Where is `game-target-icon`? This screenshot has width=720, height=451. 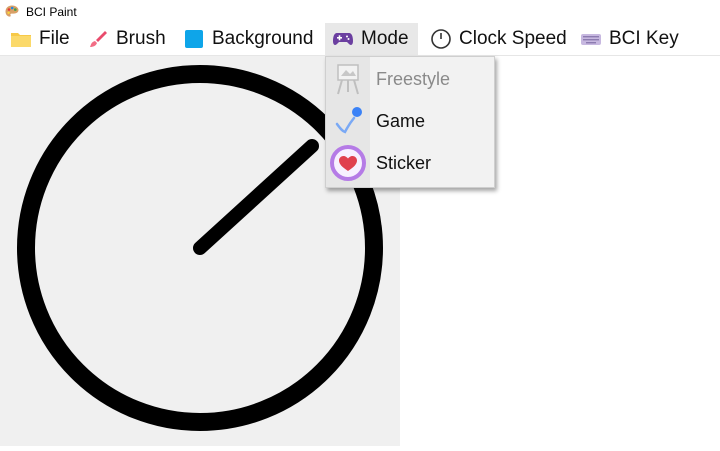 game-target-icon is located at coordinates (348, 121).